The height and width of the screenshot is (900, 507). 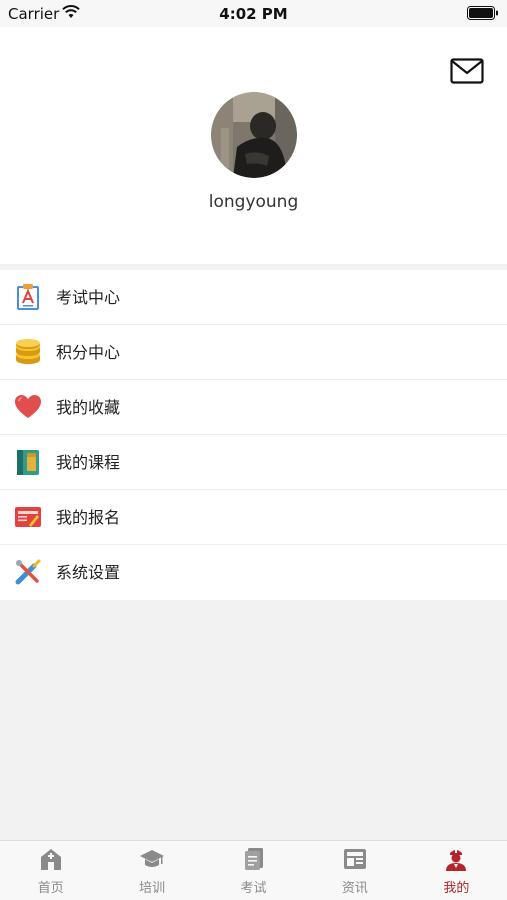 I want to click on tab-news: 资讯, so click(x=354, y=870).